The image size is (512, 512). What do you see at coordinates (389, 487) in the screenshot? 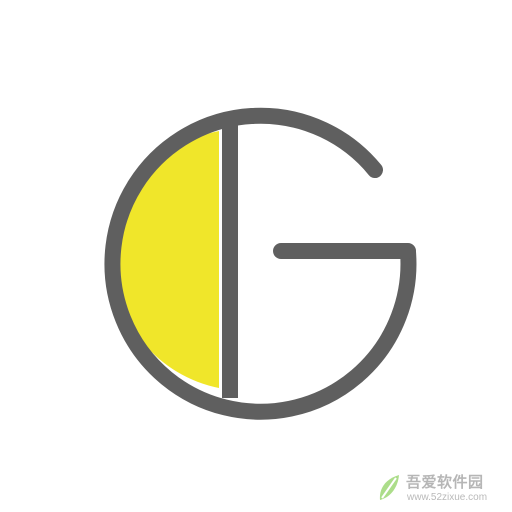
I see `leaf-icon` at bounding box center [389, 487].